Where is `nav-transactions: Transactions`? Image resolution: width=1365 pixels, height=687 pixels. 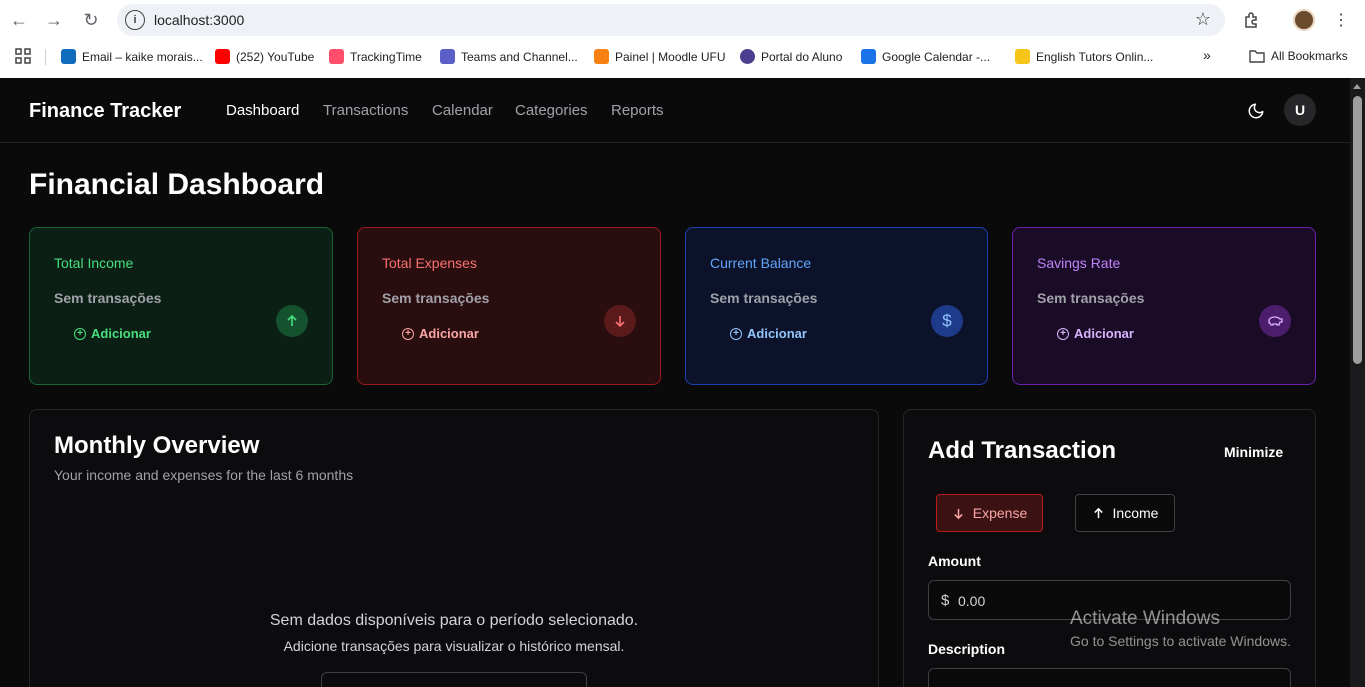 nav-transactions: Transactions is located at coordinates (365, 110).